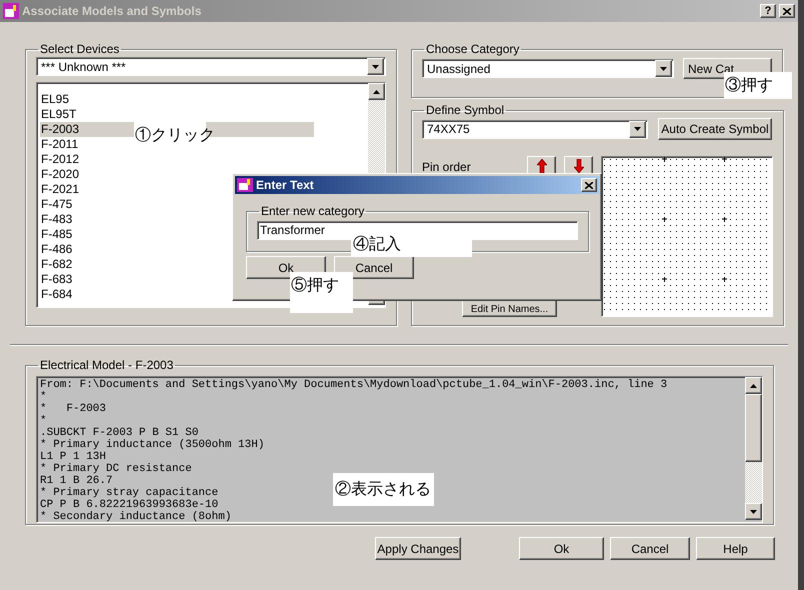 This screenshot has width=804, height=590. I want to click on list-item: F-486, so click(87, 249).